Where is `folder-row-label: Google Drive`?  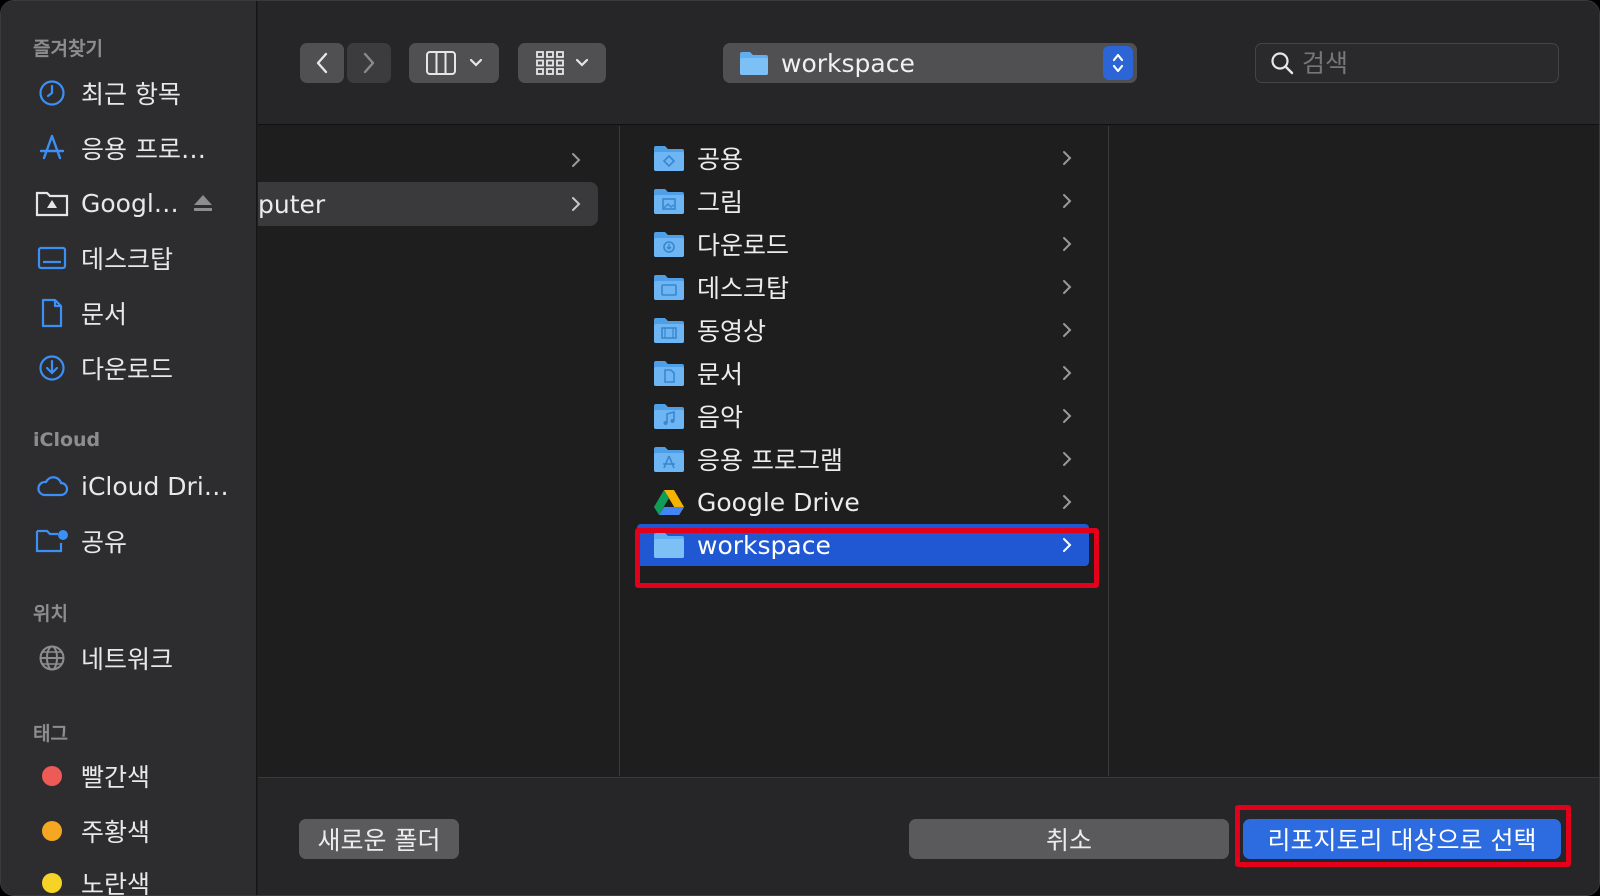 folder-row-label: Google Drive is located at coordinates (778, 502).